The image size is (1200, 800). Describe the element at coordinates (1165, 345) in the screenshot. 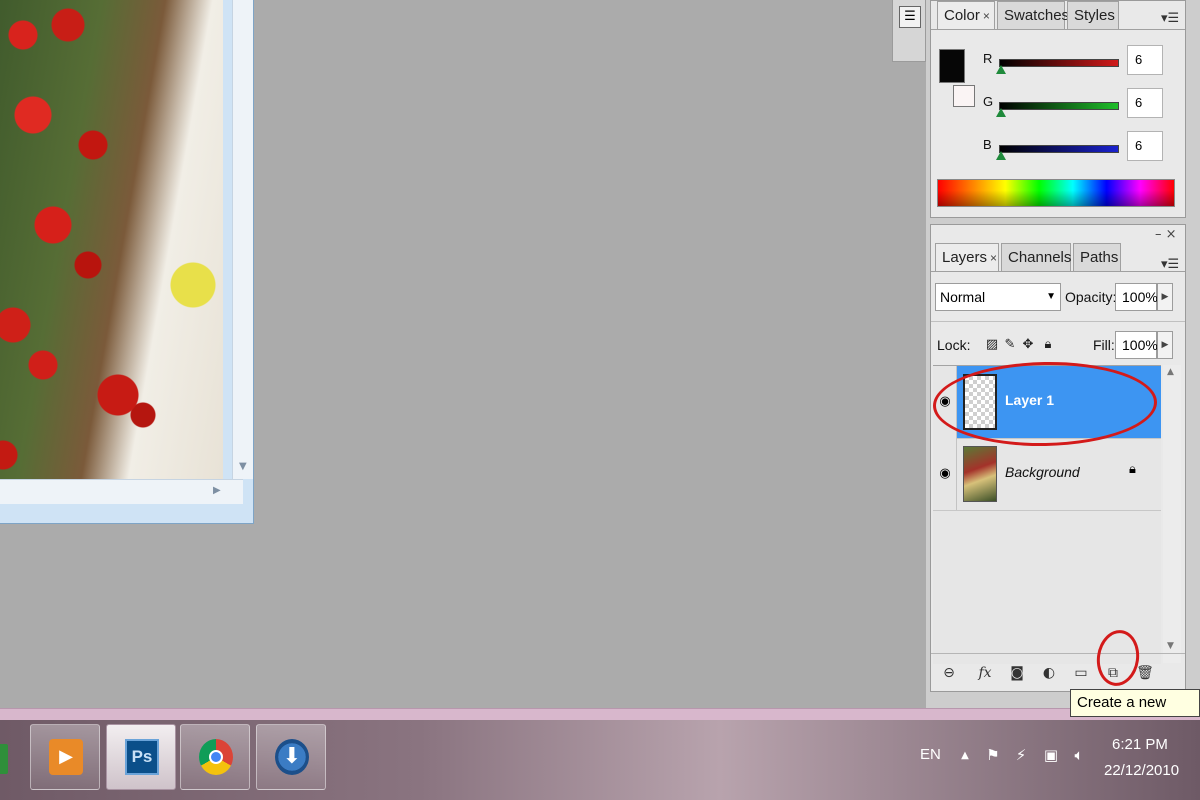

I see `fill-slider-arrow-icon: ▶` at that location.